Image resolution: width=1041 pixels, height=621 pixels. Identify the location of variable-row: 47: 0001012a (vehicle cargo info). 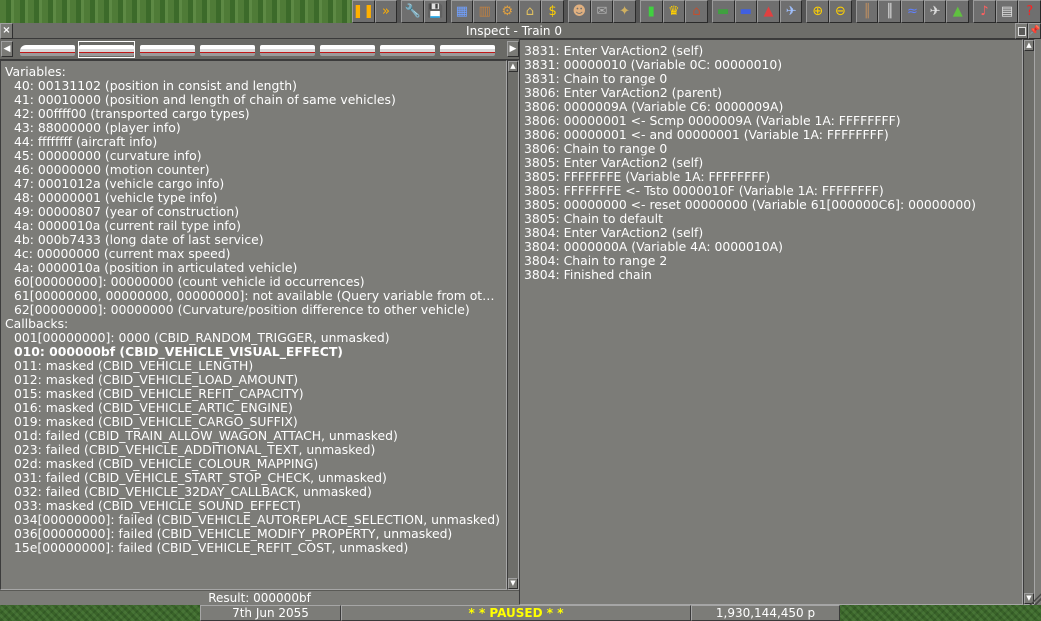
(253, 184).